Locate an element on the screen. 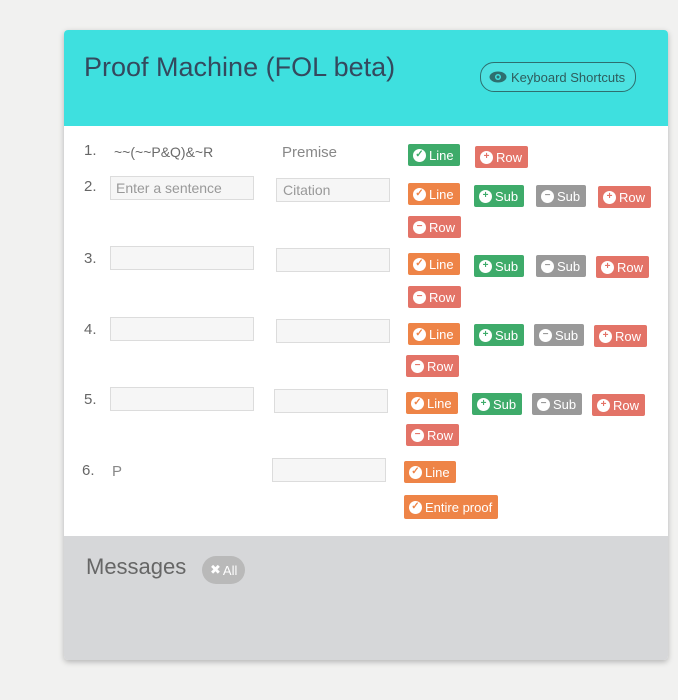 This screenshot has height=700, width=678. keyboard-shortcuts-label: Keyboard Shortcuts is located at coordinates (568, 77).